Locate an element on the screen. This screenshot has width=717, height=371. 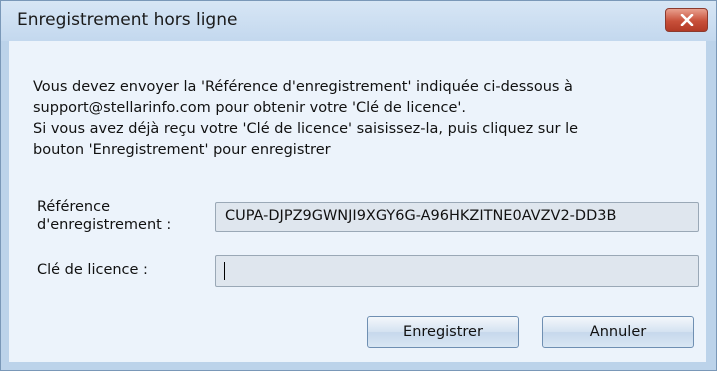
message-line: bouton 'Enregistrement' pour enregistrer is located at coordinates (182, 150).